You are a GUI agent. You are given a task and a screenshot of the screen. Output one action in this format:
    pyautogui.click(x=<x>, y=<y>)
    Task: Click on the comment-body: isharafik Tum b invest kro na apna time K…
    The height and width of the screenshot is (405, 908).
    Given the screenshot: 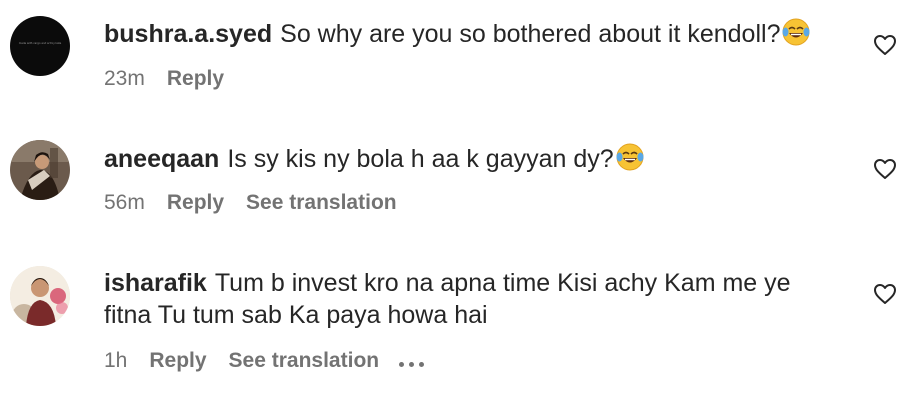 What is the action you would take?
    pyautogui.click(x=469, y=299)
    